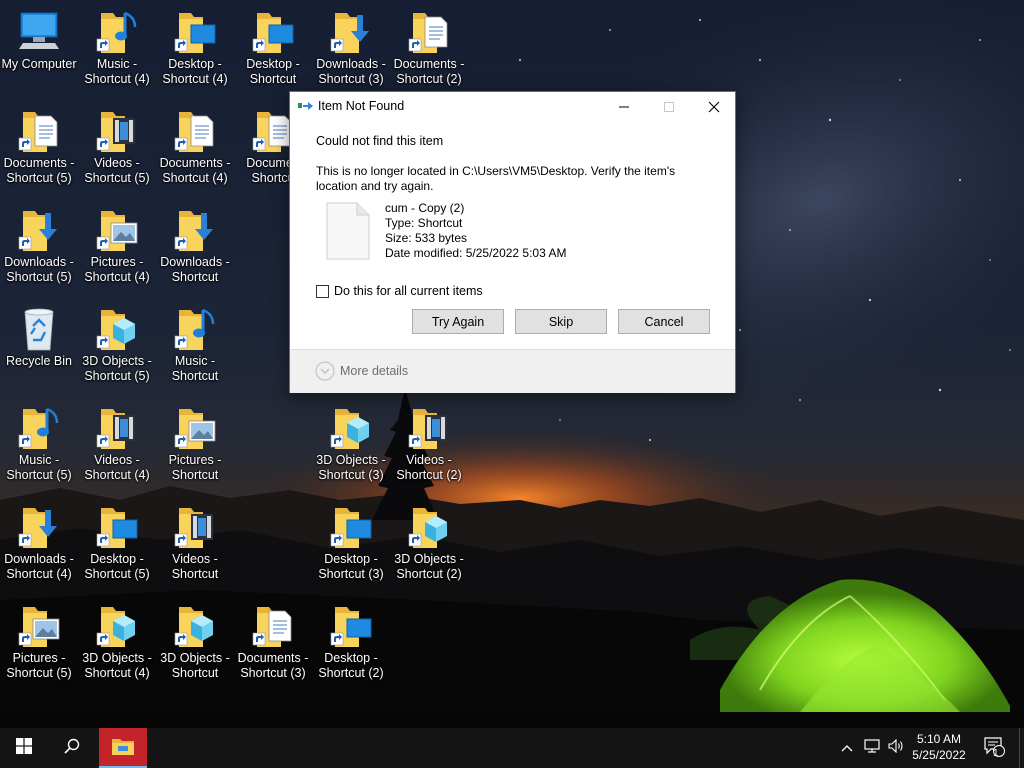  I want to click on desktop-icon-objects3d: 3D Objects - Shortcut (3), so click(351, 451).